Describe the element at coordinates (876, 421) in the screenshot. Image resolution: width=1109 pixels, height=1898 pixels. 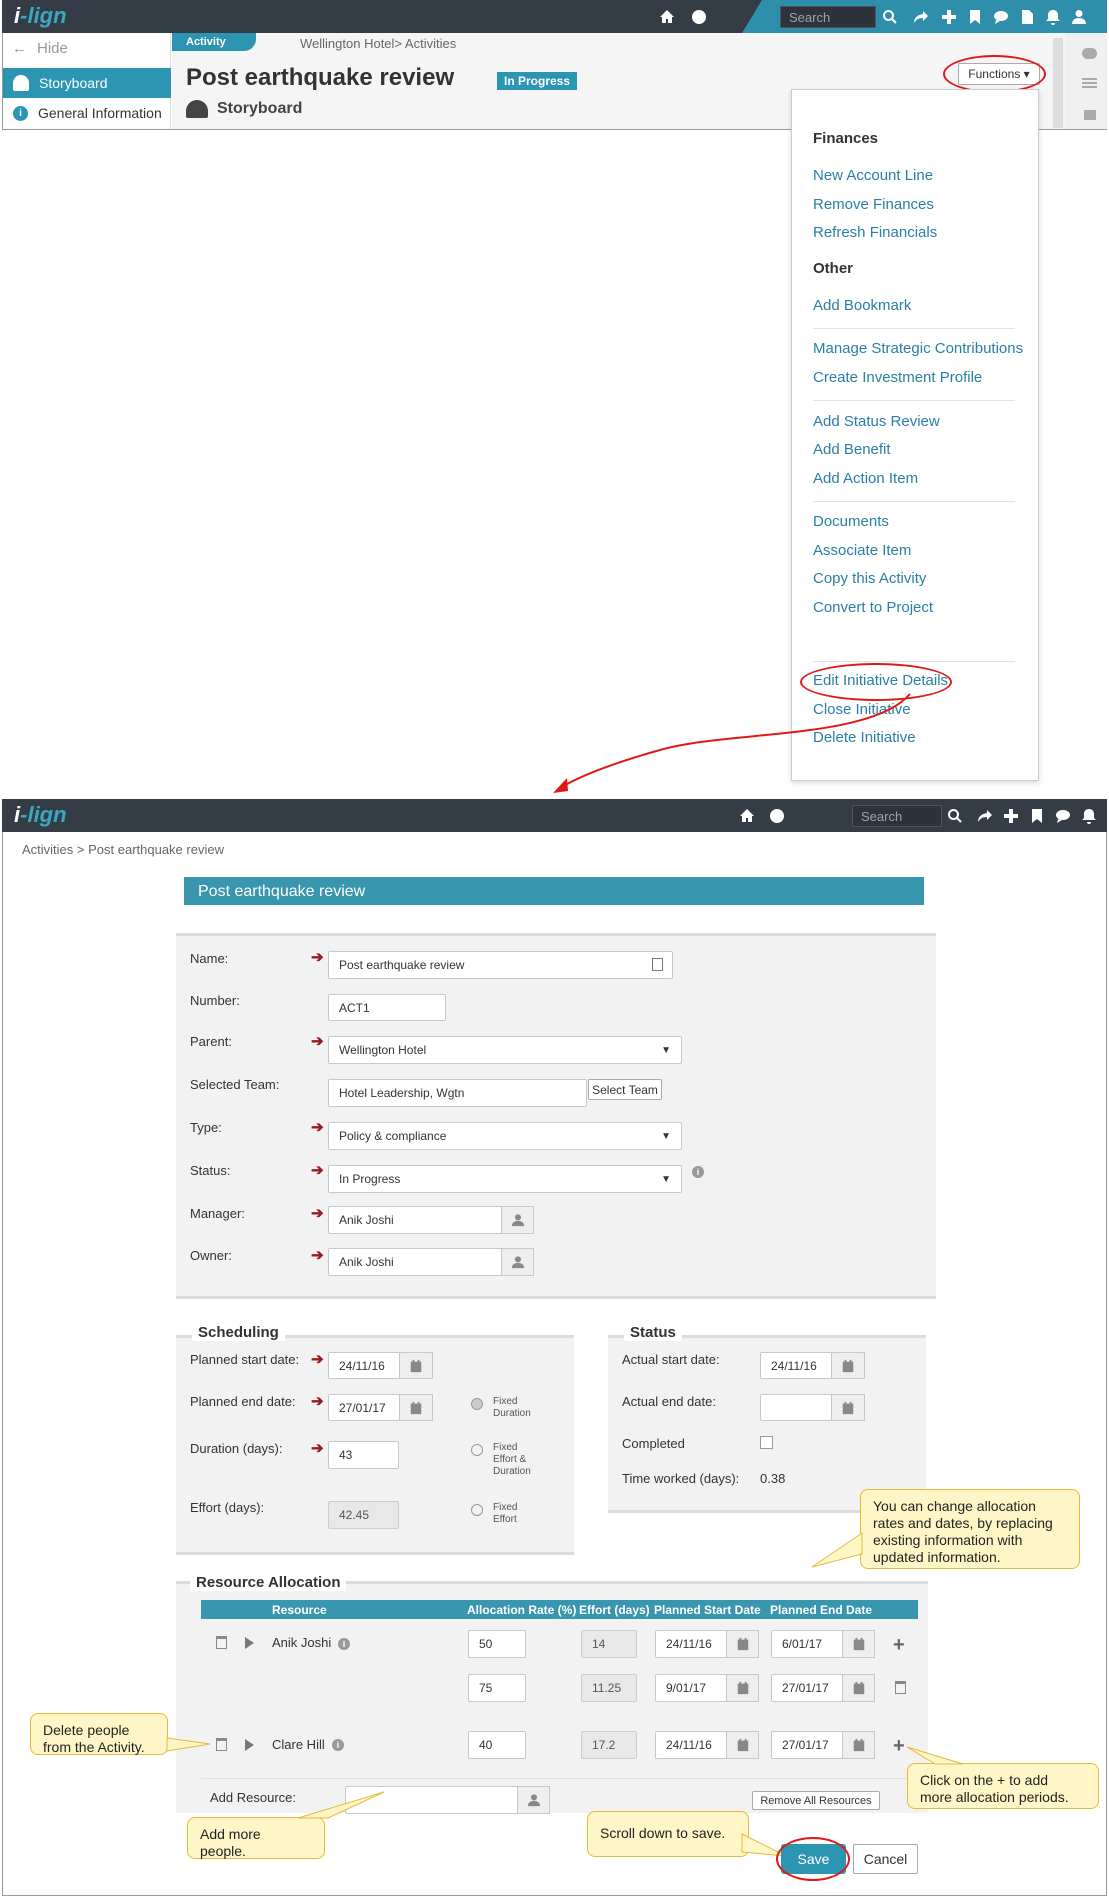
I see `menu-item-add-status-review: Add Status Review` at that location.